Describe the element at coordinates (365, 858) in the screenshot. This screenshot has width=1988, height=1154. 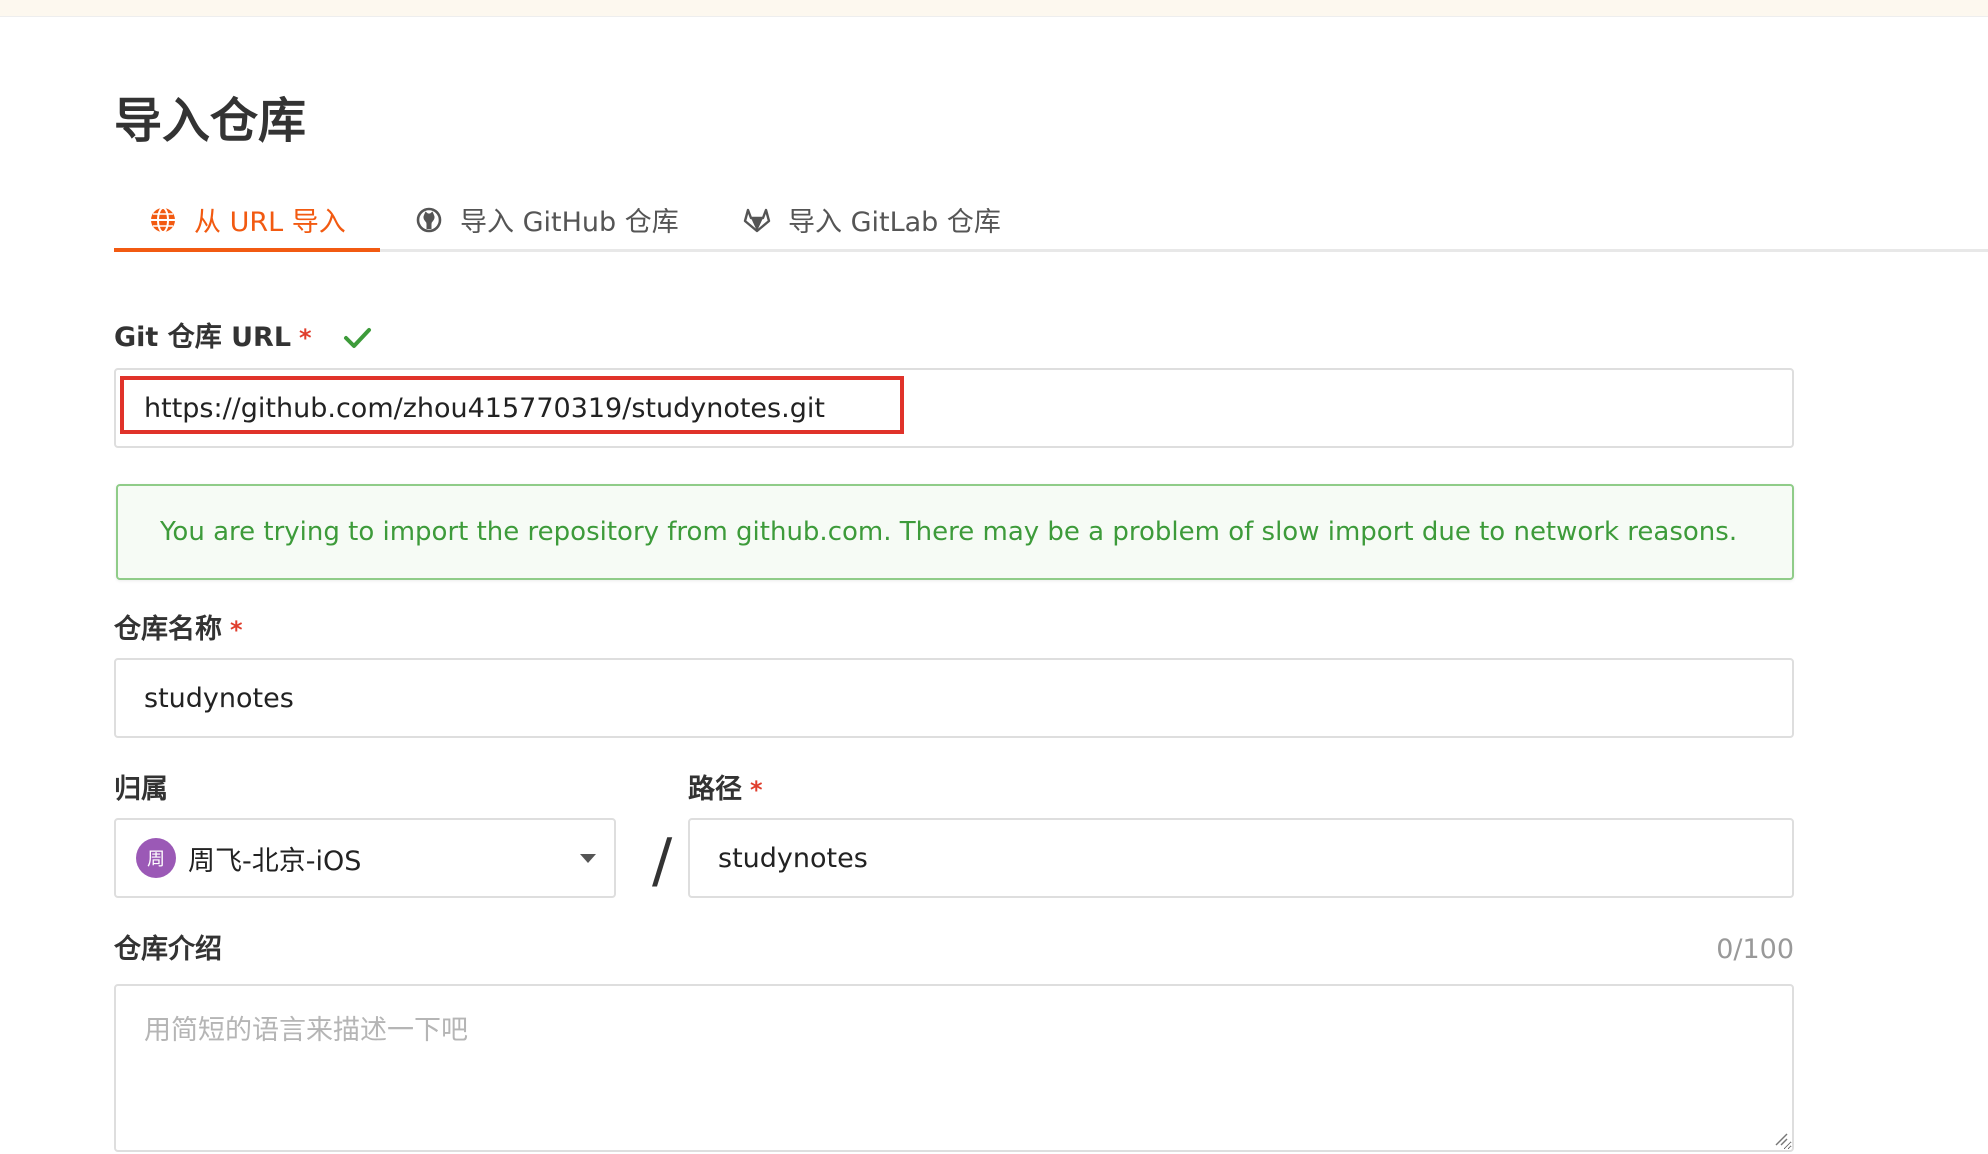
I see `owner-select: 周 周飞-北京-iOS` at that location.